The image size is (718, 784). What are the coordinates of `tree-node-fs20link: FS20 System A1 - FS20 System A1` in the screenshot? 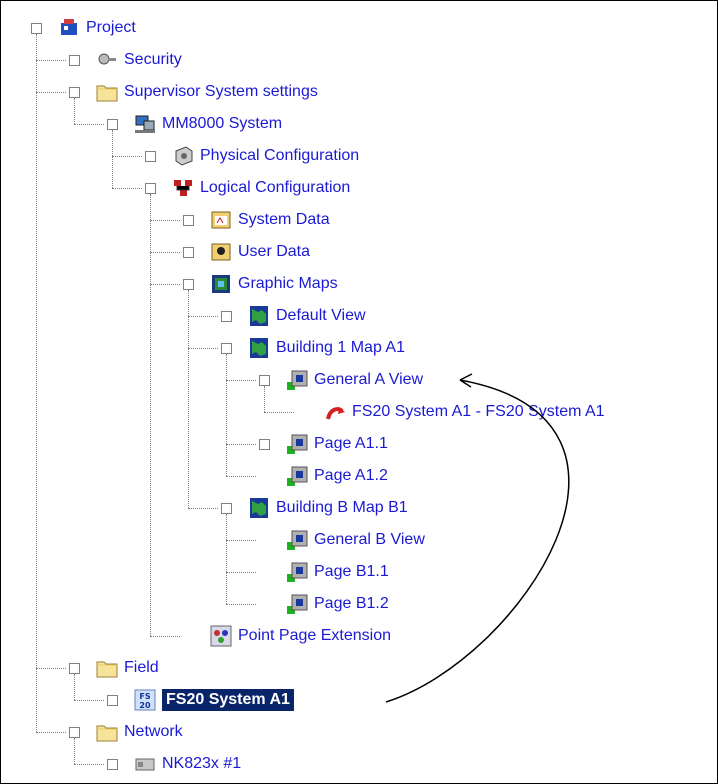 It's located at (478, 412).